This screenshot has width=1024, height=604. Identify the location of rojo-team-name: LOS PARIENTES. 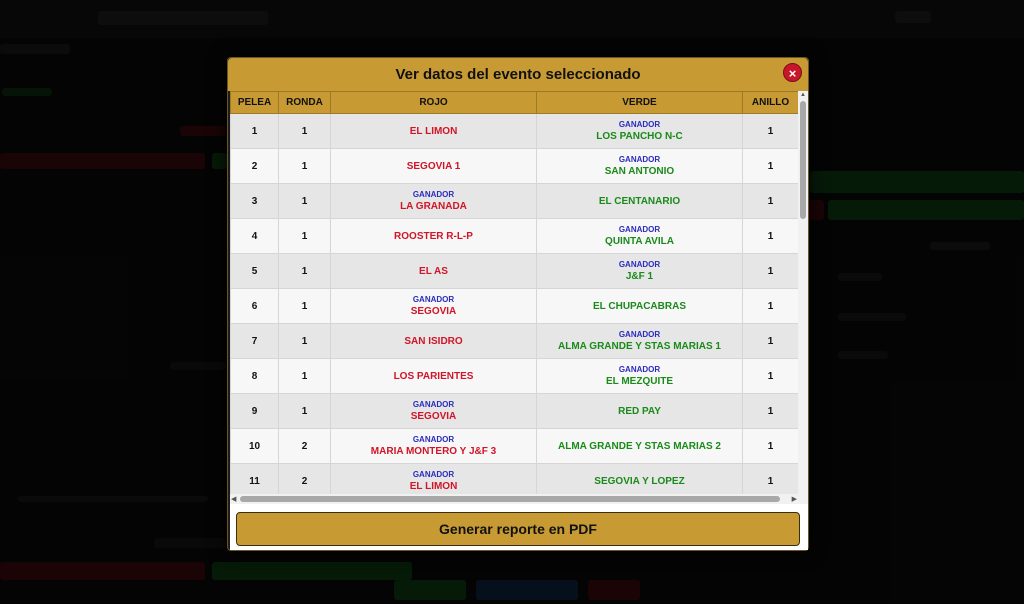
(433, 376).